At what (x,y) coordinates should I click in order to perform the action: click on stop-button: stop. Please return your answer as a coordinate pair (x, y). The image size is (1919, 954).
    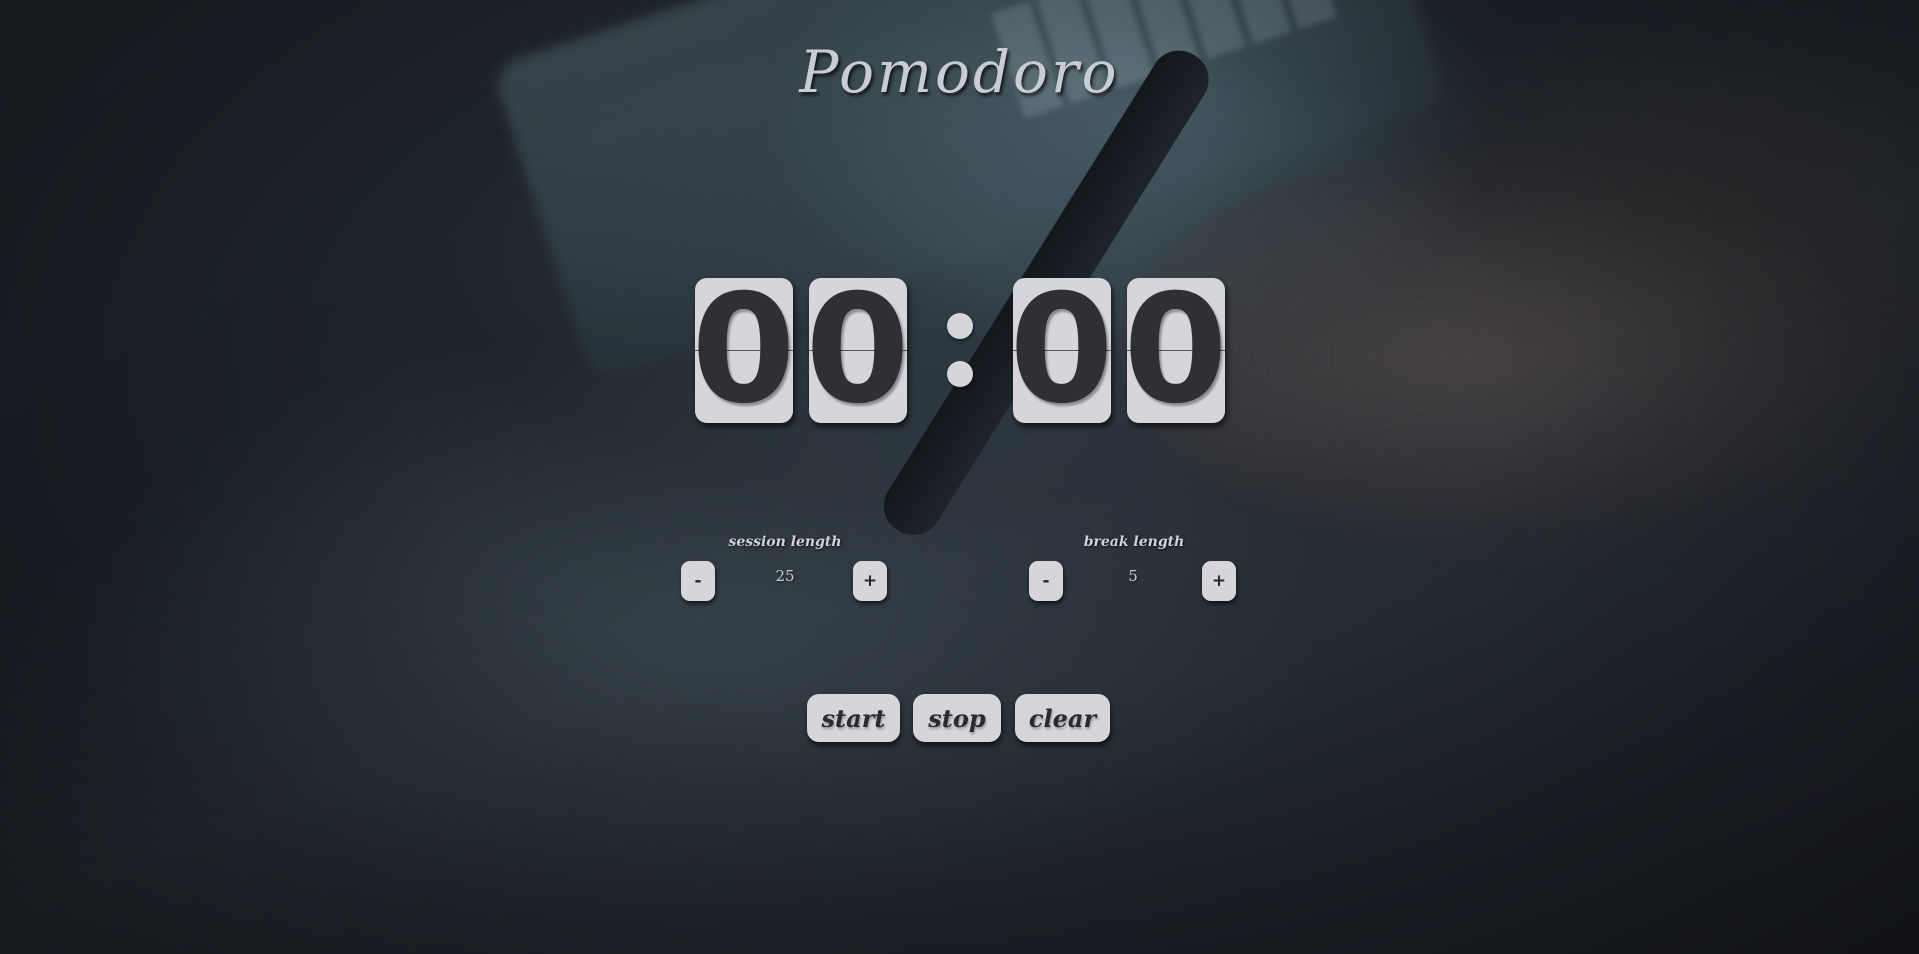
    Looking at the image, I should click on (957, 718).